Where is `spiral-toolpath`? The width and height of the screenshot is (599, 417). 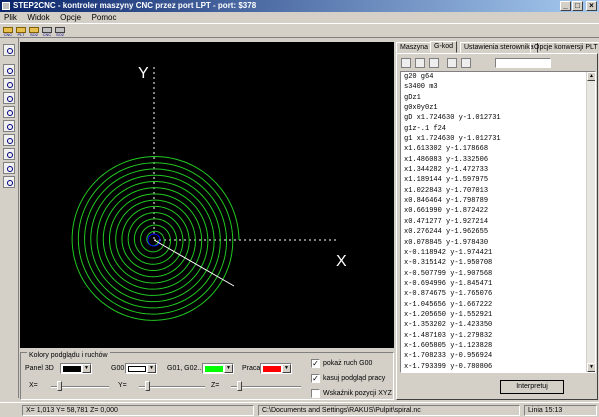
spiral-toolpath is located at coordinates (155, 238).